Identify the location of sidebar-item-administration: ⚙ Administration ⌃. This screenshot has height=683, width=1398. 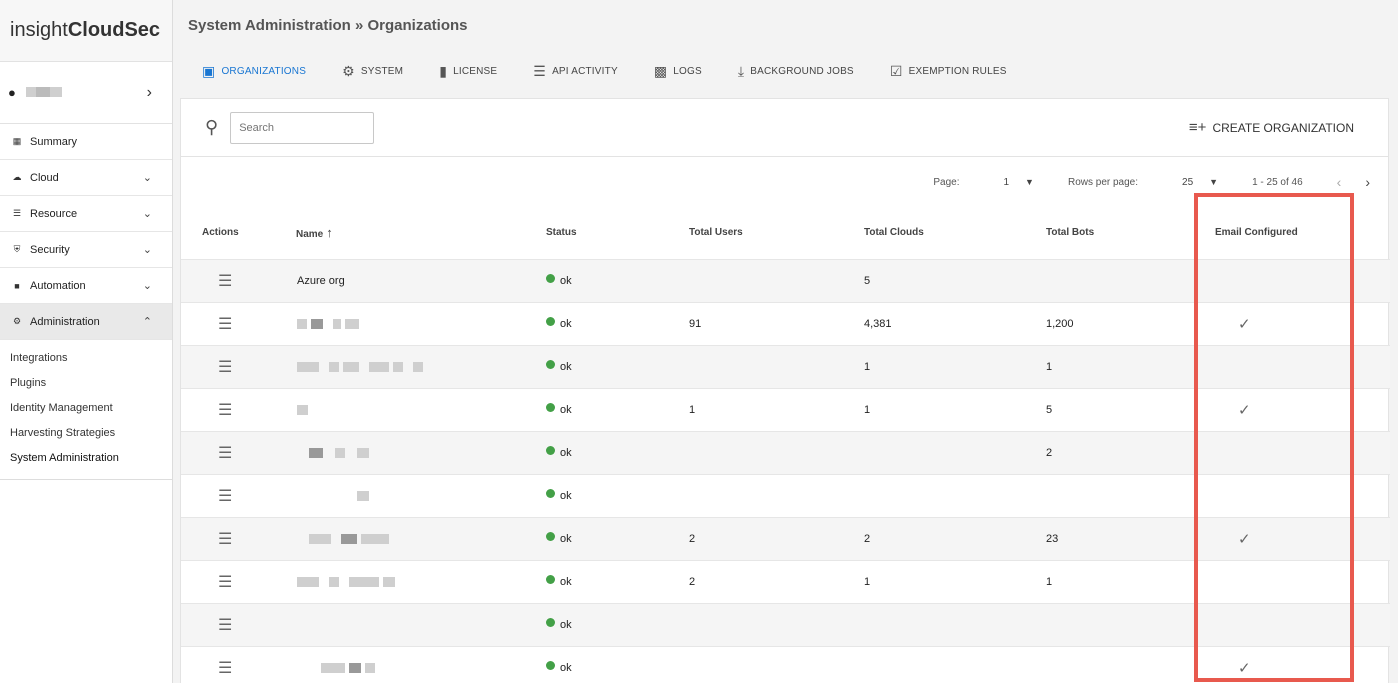
(86, 322).